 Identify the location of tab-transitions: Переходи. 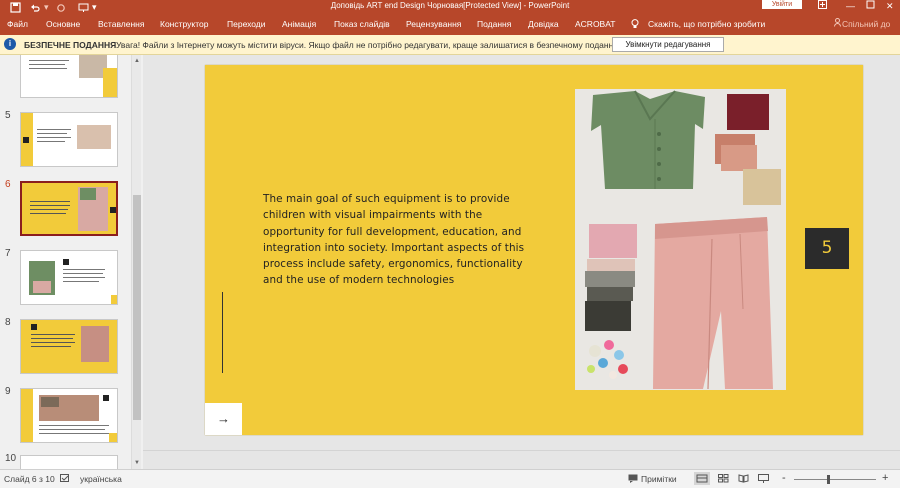
(246, 24).